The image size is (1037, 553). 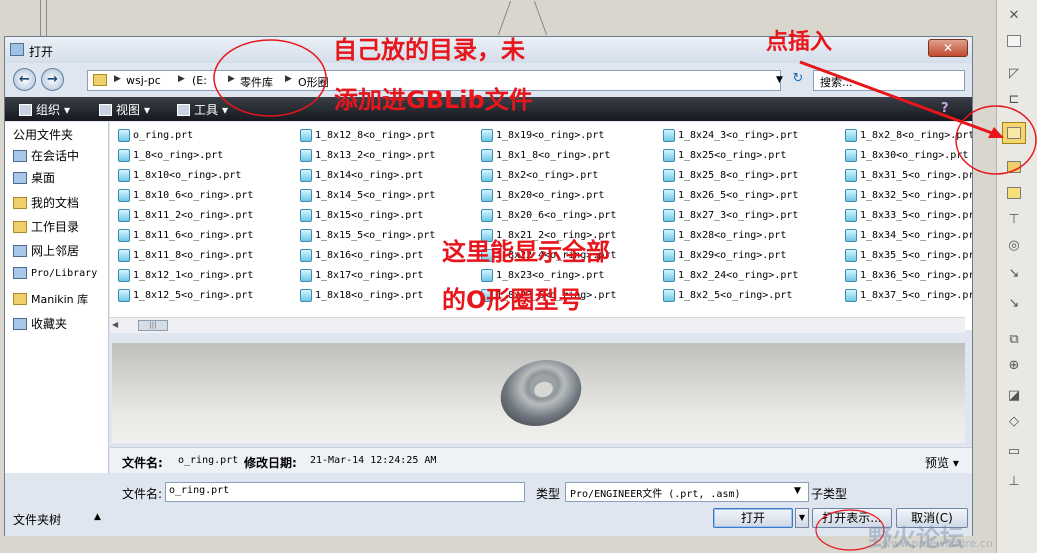 I want to click on annotation-circle-insert, so click(x=996, y=140).